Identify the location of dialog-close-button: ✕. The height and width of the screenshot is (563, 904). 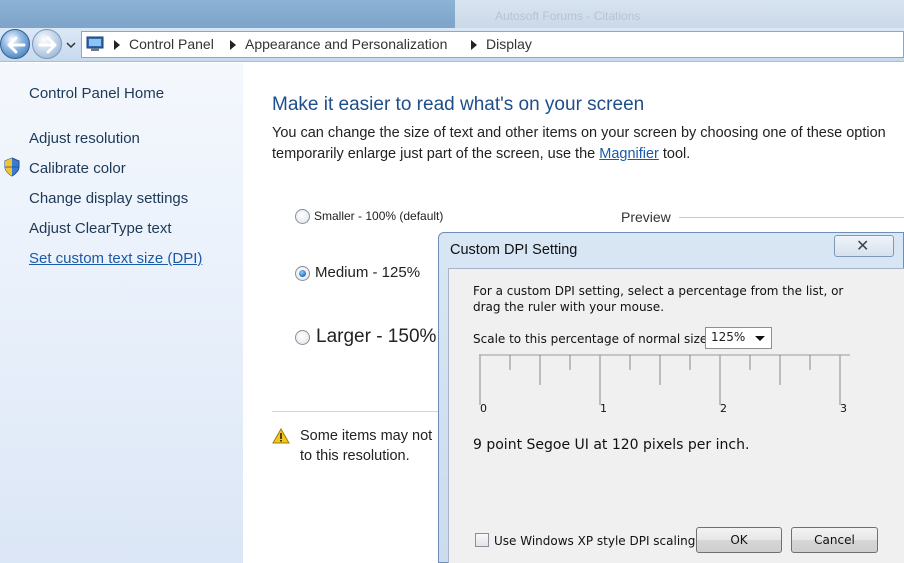
(864, 246).